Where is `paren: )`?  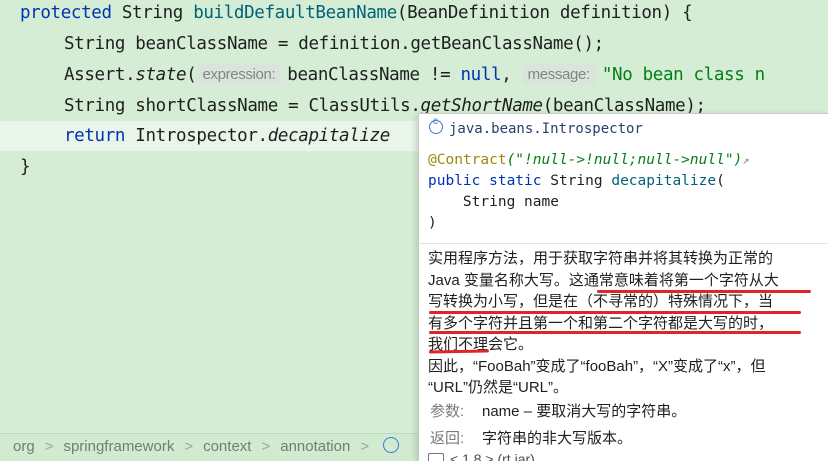
paren: ) is located at coordinates (432, 223).